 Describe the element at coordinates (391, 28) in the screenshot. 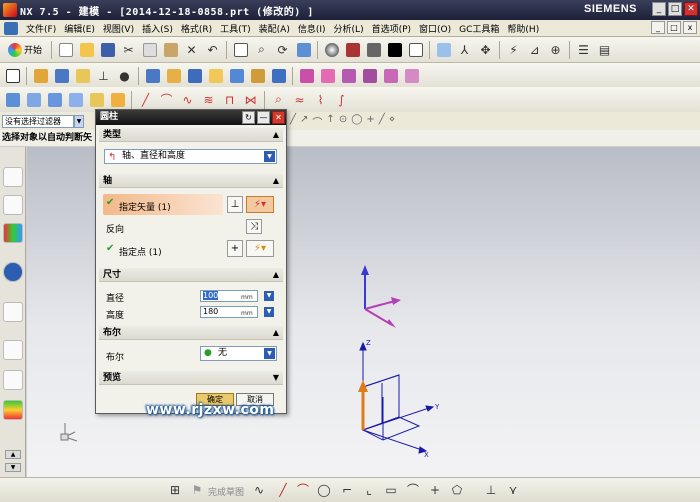

I see `menu-preferences: 首选项(P)` at that location.